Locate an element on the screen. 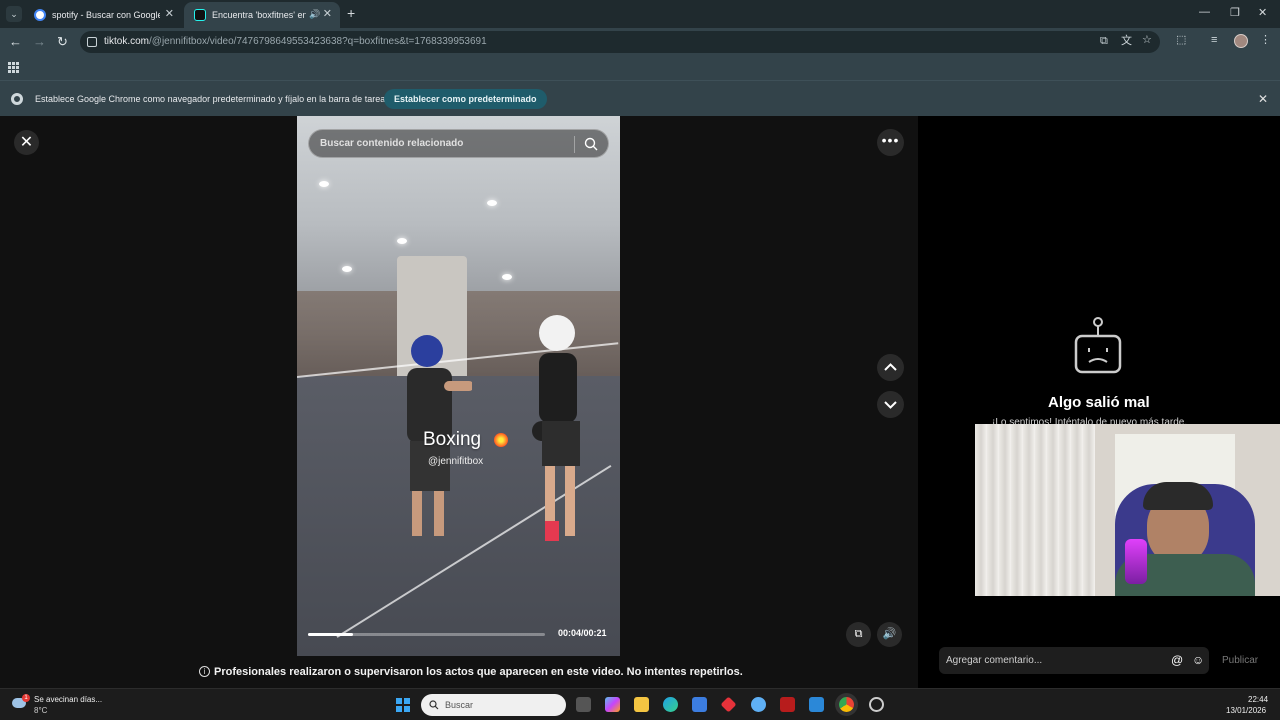 This screenshot has height=720, width=1280. site-info-icon is located at coordinates (92, 42).